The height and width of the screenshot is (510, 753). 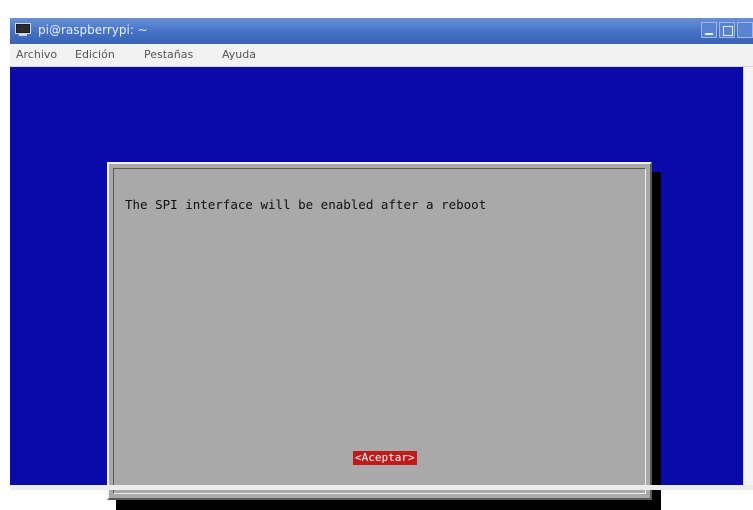 What do you see at coordinates (23, 29) in the screenshot?
I see `terminal-icon` at bounding box center [23, 29].